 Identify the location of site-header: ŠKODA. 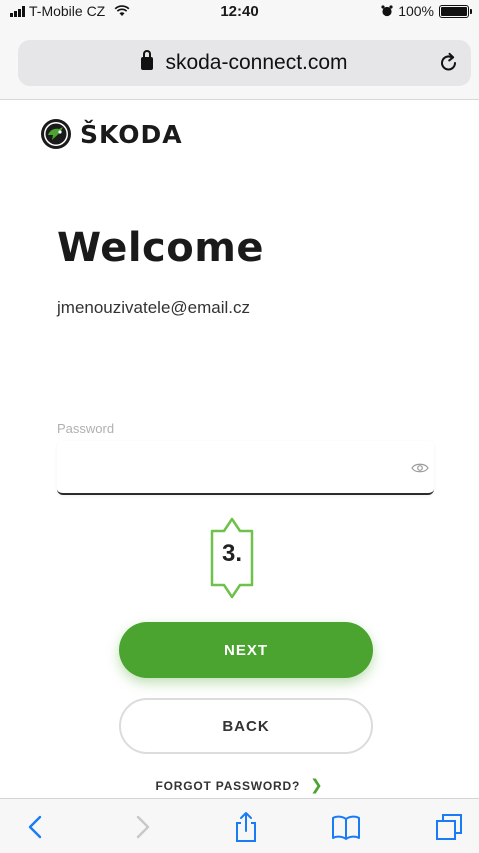
(239, 135).